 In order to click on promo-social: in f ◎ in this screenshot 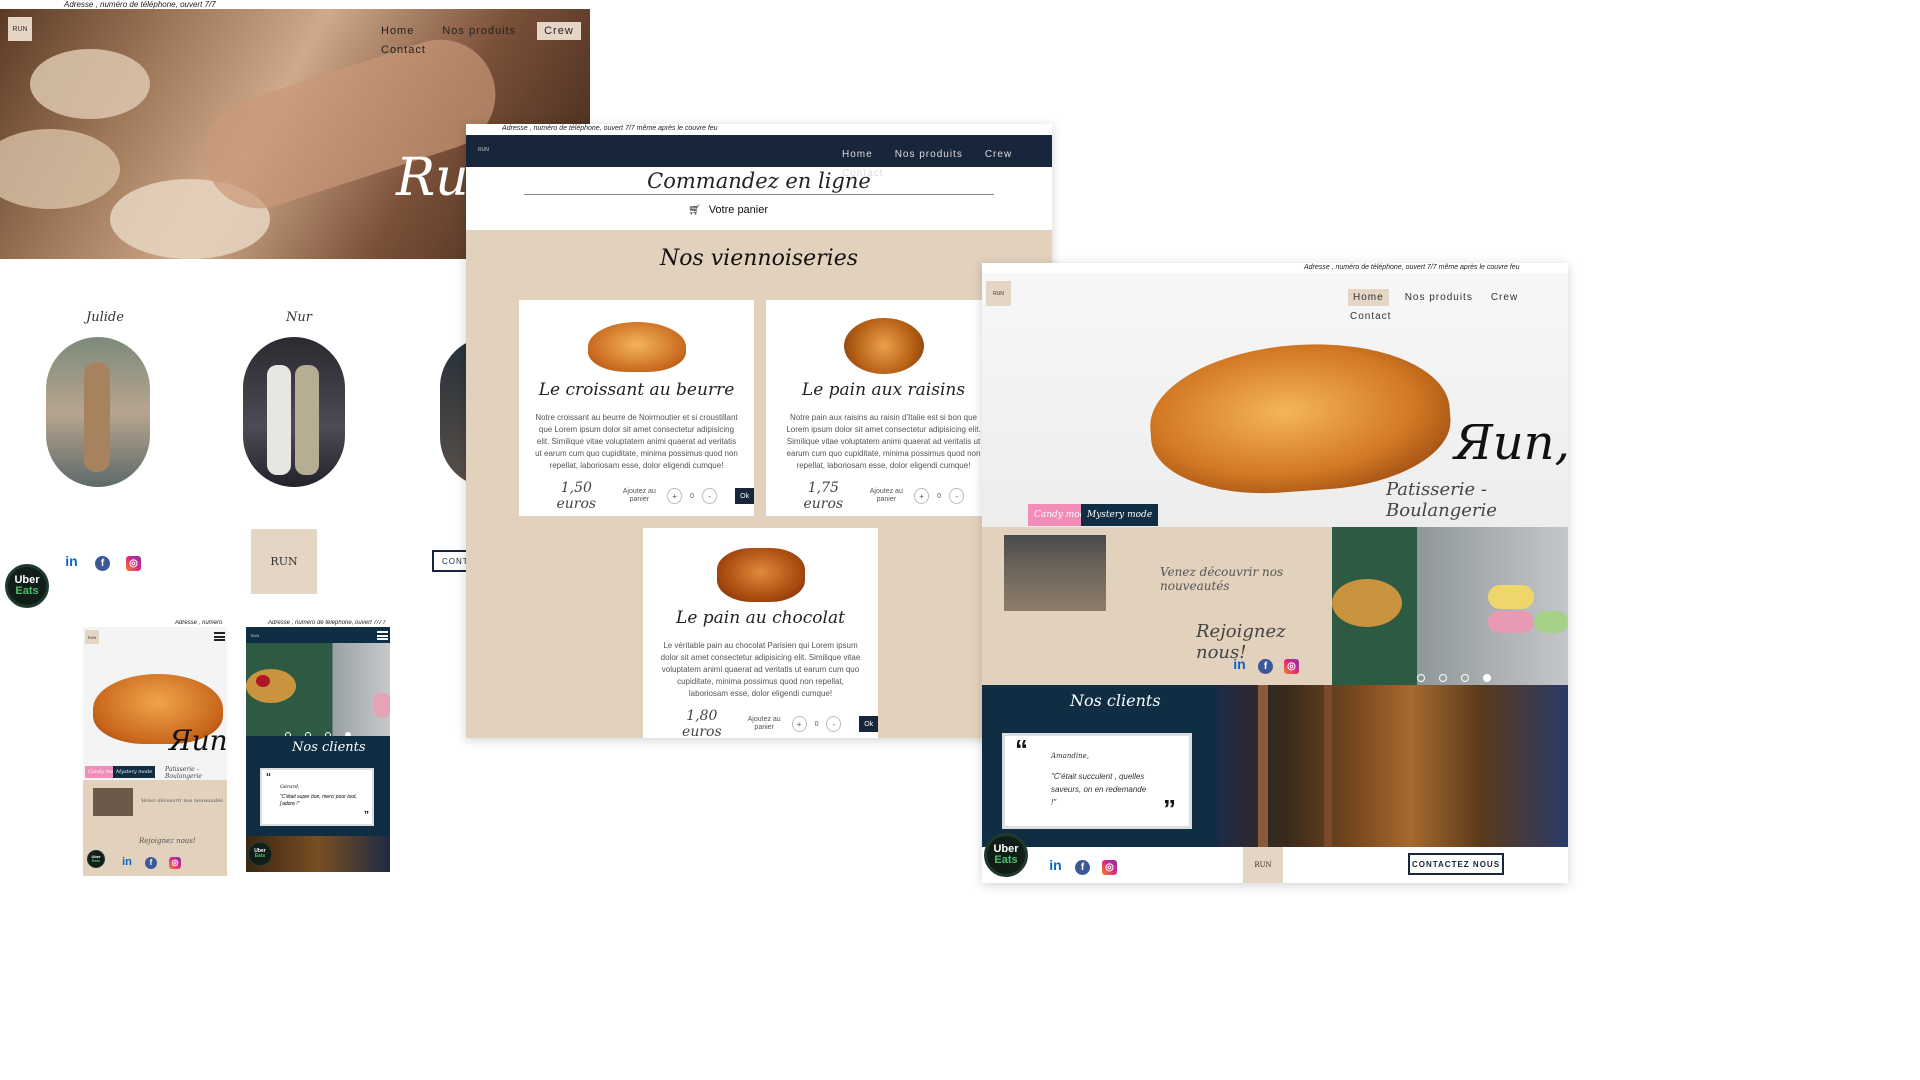, I will do `click(1273, 665)`.